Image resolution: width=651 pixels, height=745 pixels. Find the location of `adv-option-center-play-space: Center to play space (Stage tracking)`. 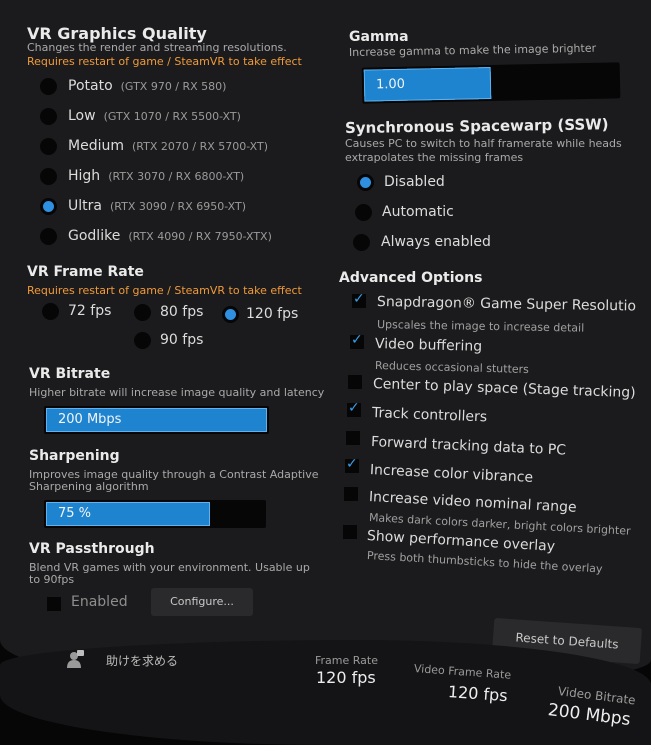

adv-option-center-play-space: Center to play space (Stage tracking) is located at coordinates (504, 388).